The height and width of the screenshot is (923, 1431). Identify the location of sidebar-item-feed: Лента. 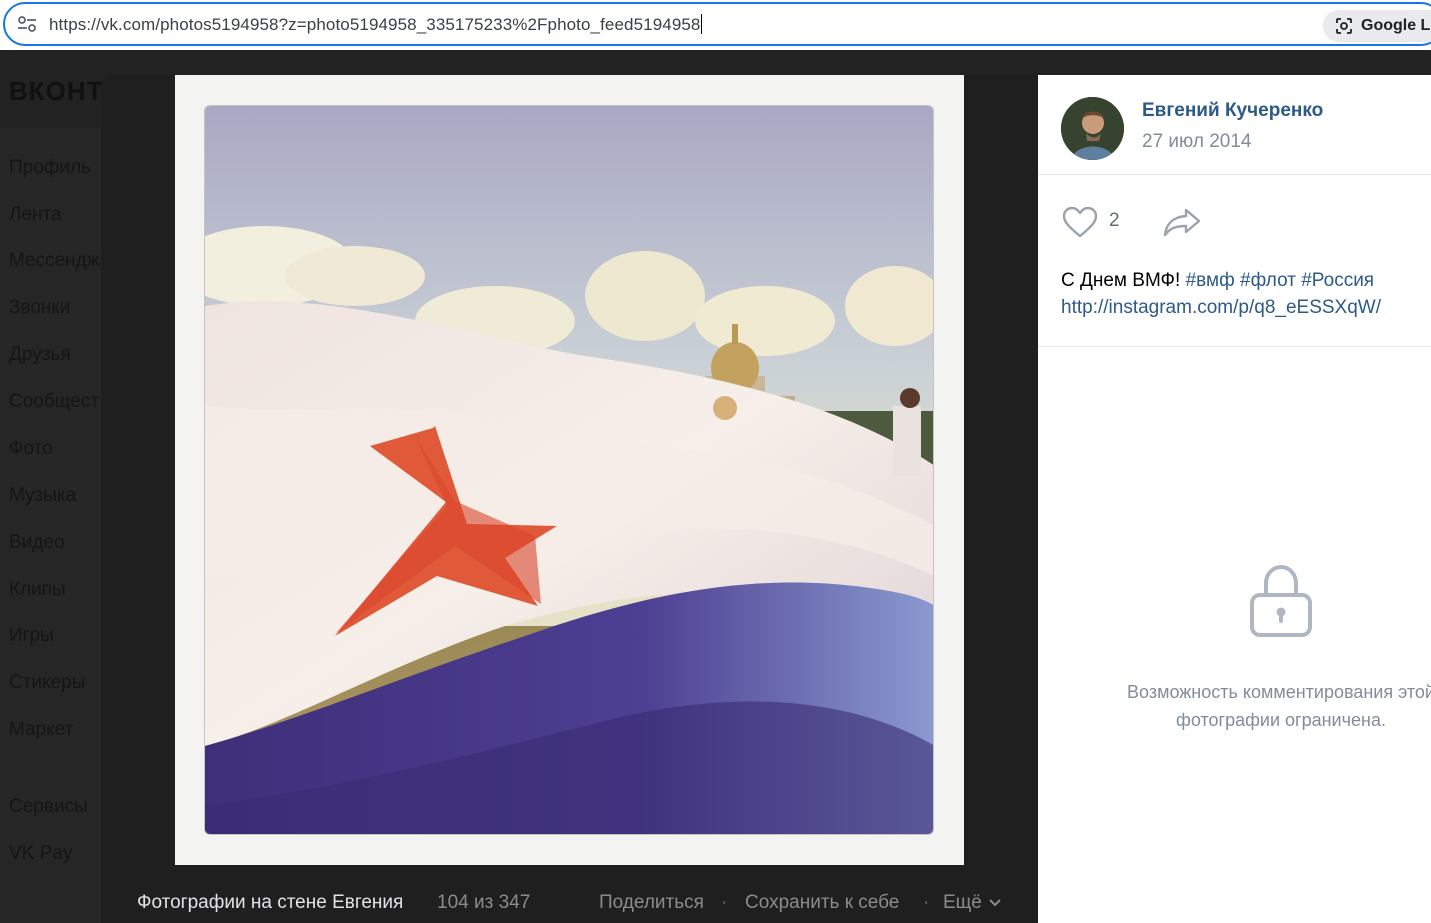
(35, 215).